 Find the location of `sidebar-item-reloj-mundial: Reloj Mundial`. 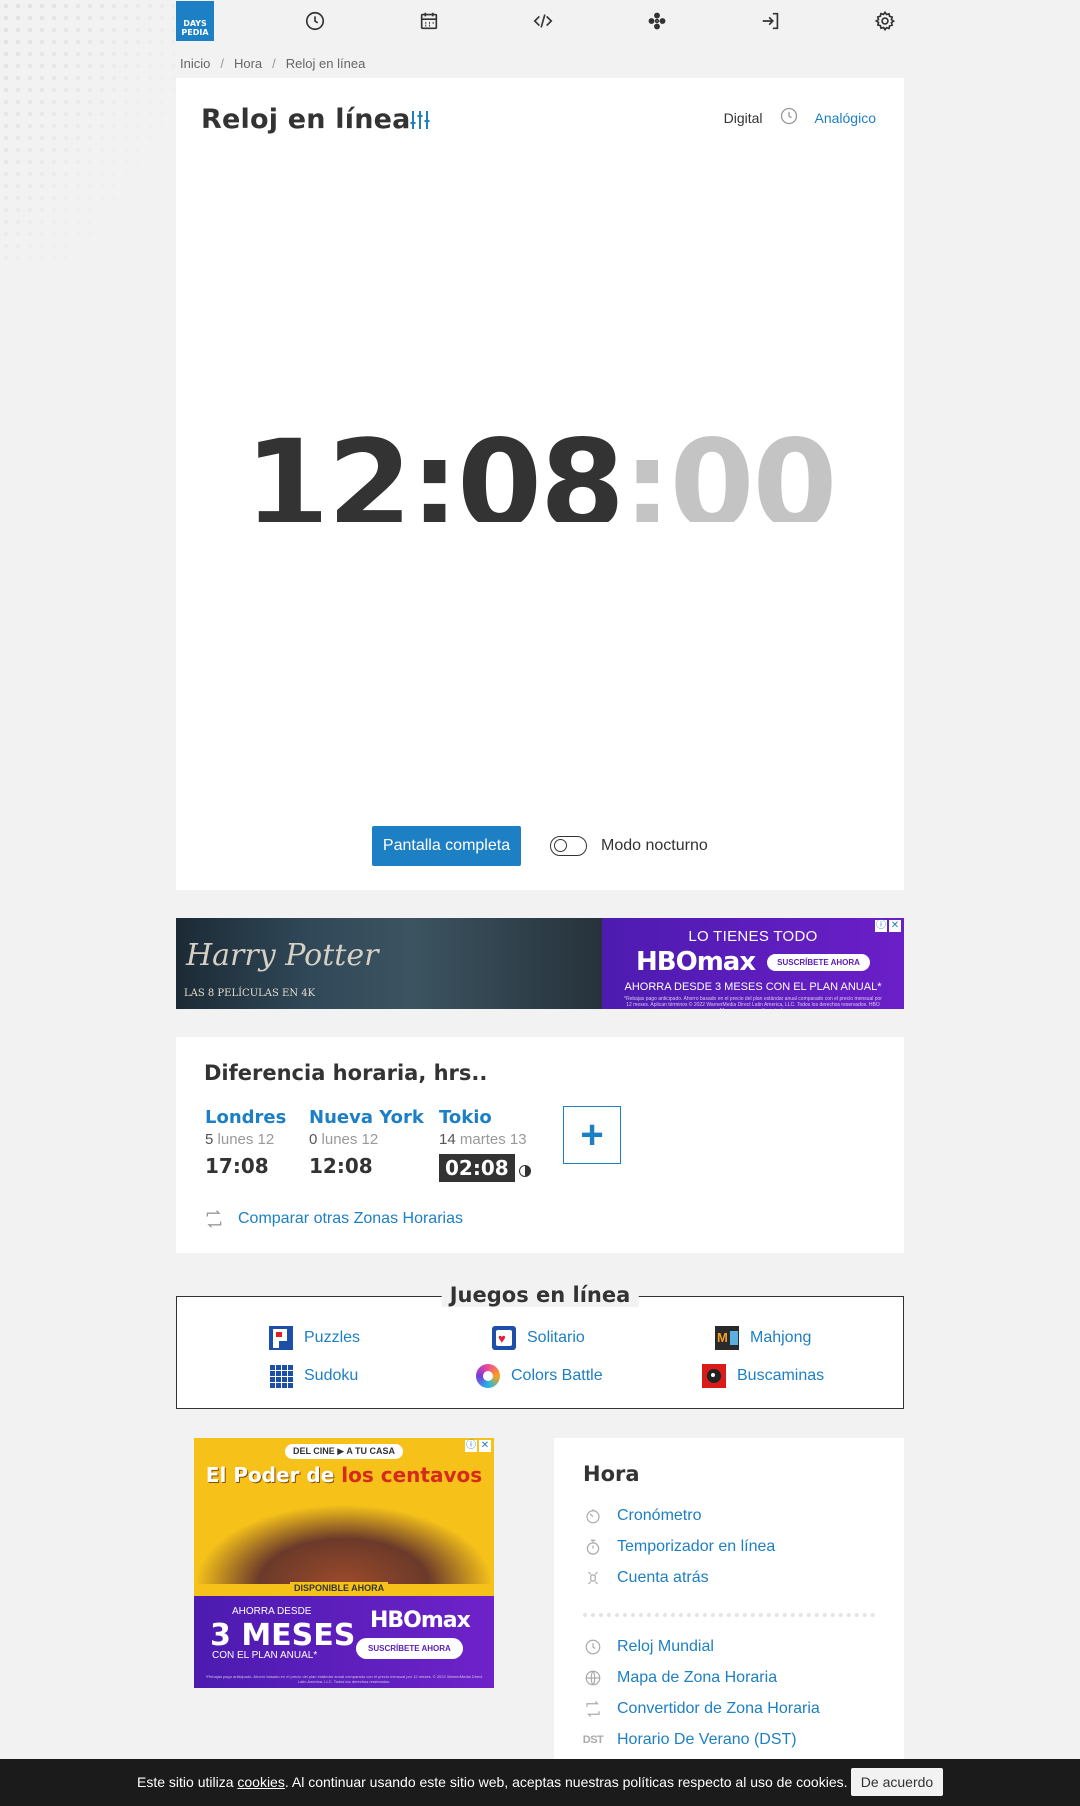

sidebar-item-reloj-mundial: Reloj Mundial is located at coordinates (648, 1647).